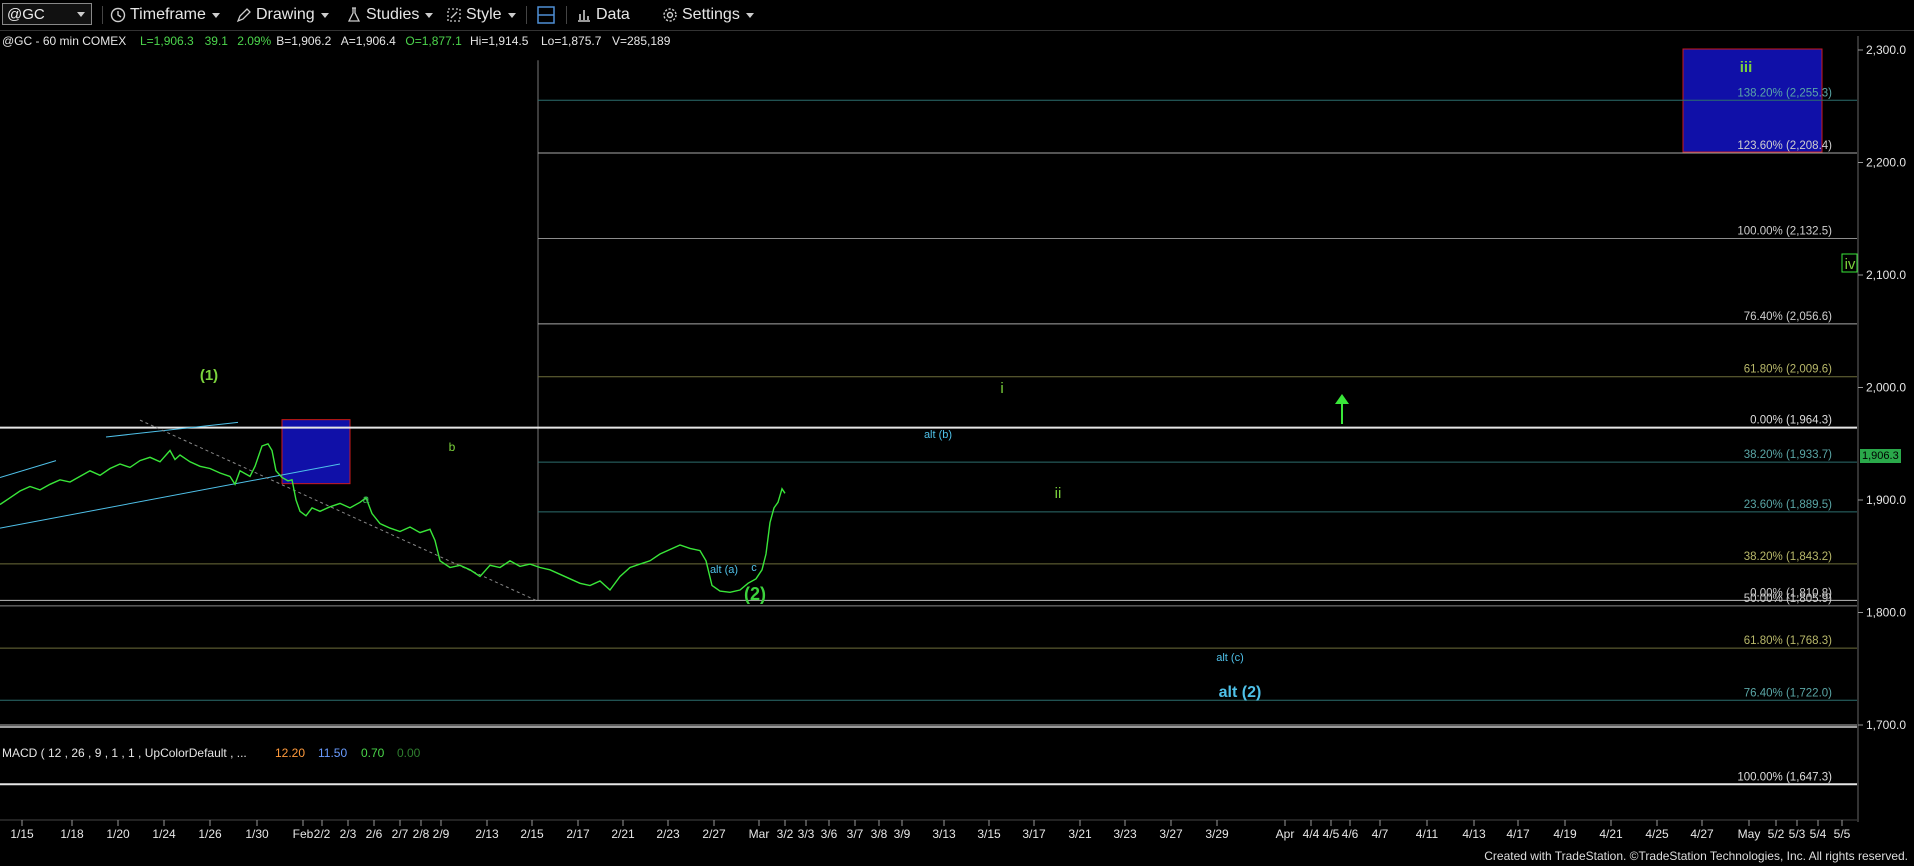 This screenshot has height=866, width=1914. I want to click on quote-field: B=1,906.2, so click(303, 41).